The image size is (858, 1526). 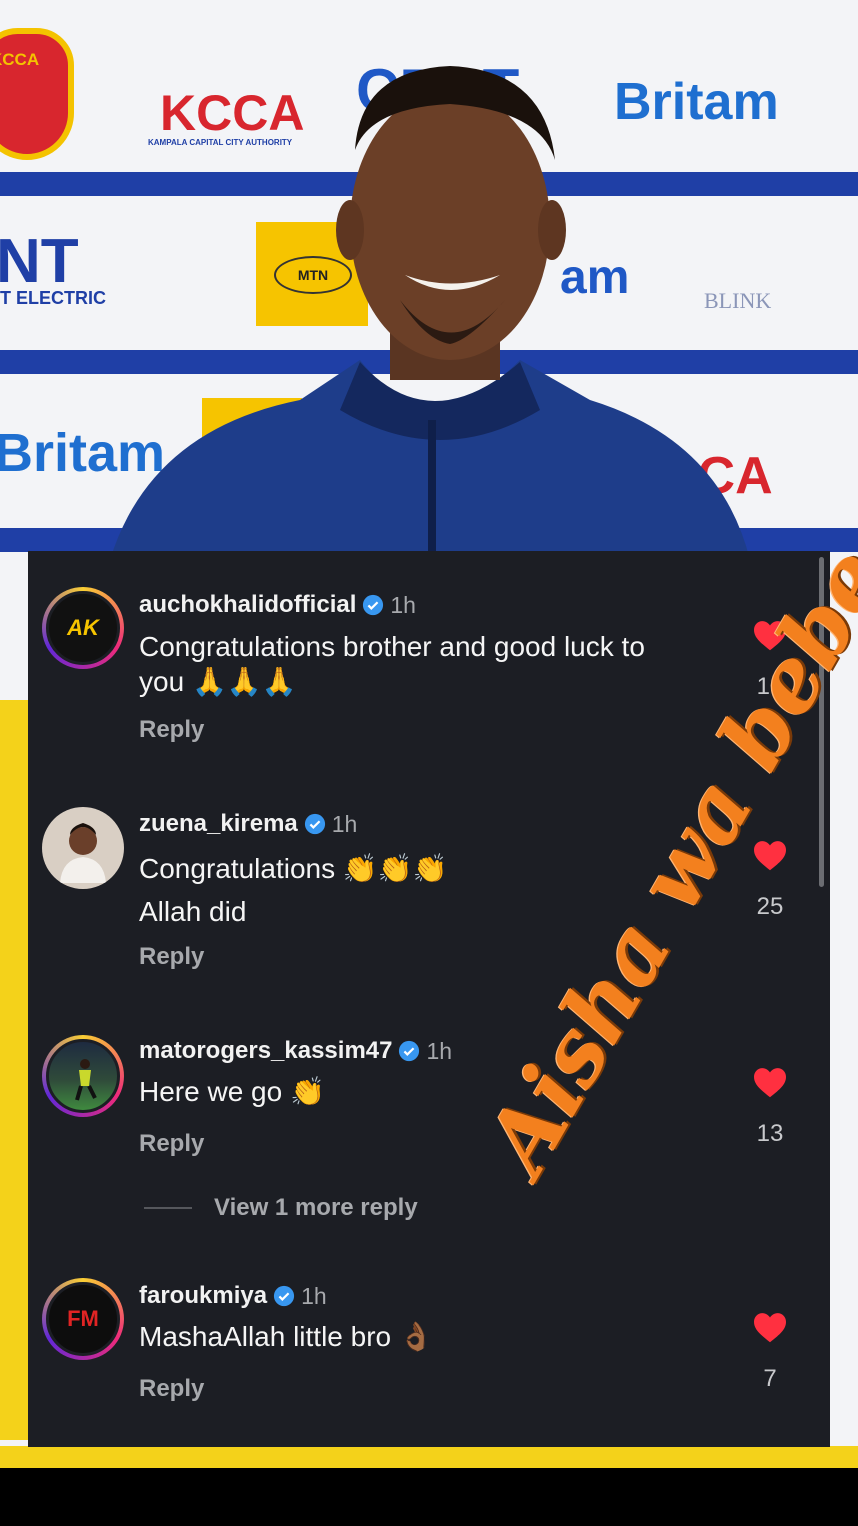 What do you see at coordinates (770, 906) in the screenshot?
I see `like-count: 25` at bounding box center [770, 906].